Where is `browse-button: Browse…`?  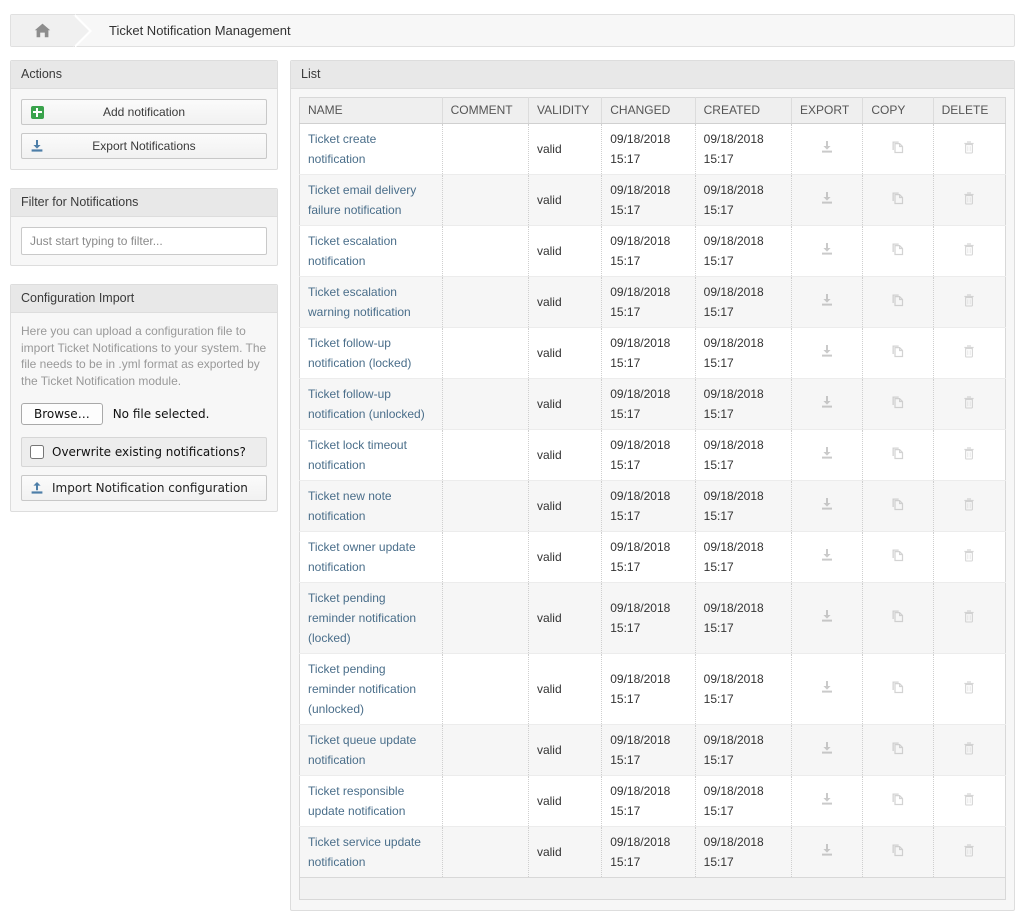 browse-button: Browse… is located at coordinates (62, 414).